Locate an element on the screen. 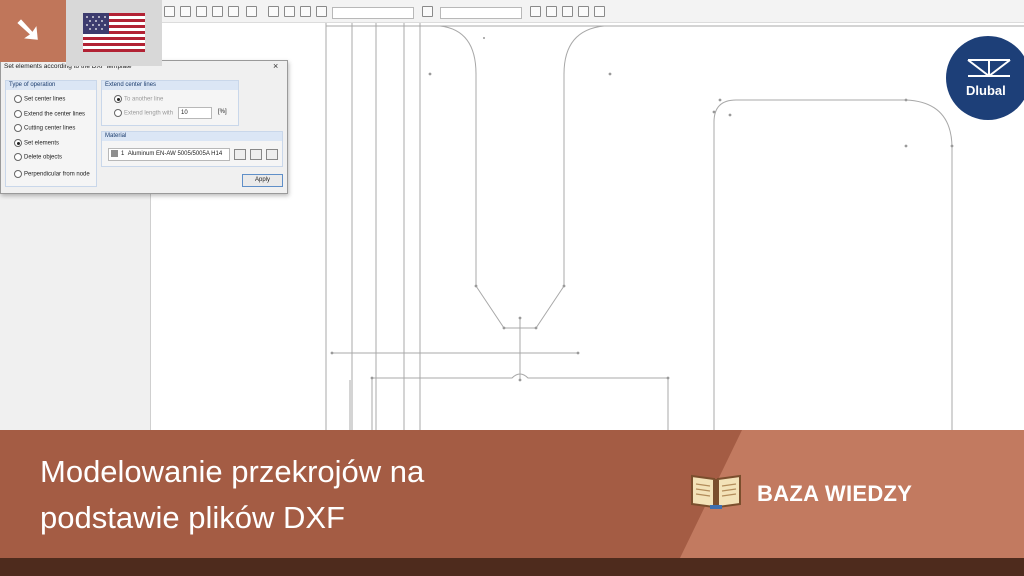  logo-text: Dlubal is located at coordinates (986, 90).